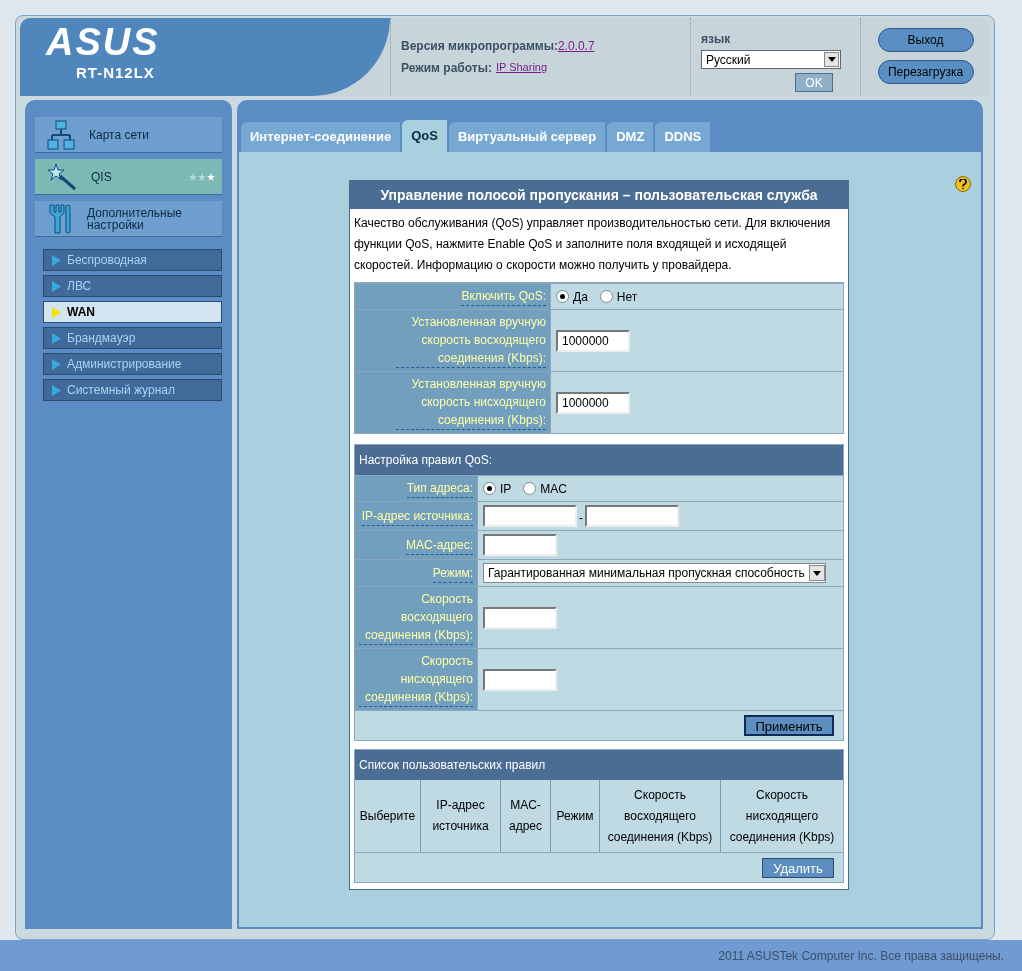 The image size is (1022, 971). I want to click on menu-item: Карта сети, so click(128, 135).